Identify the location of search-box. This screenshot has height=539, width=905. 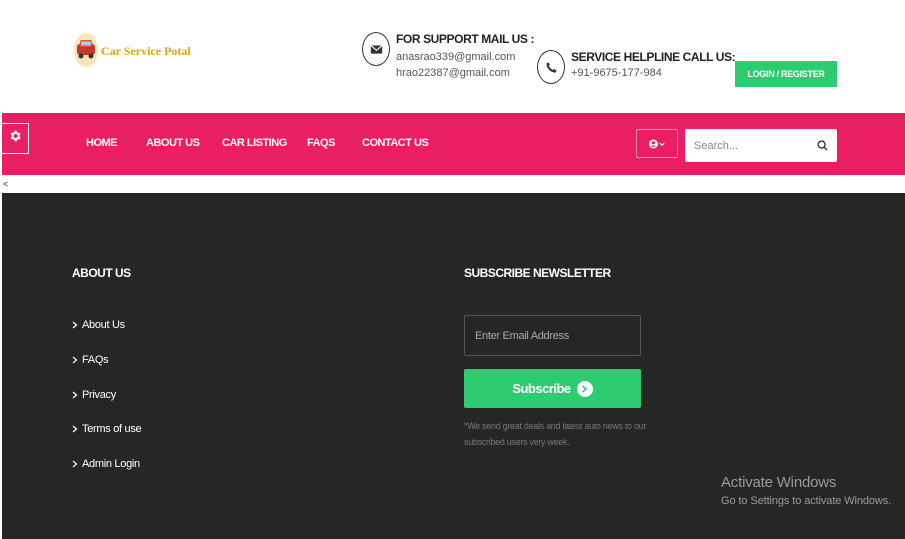
(761, 145).